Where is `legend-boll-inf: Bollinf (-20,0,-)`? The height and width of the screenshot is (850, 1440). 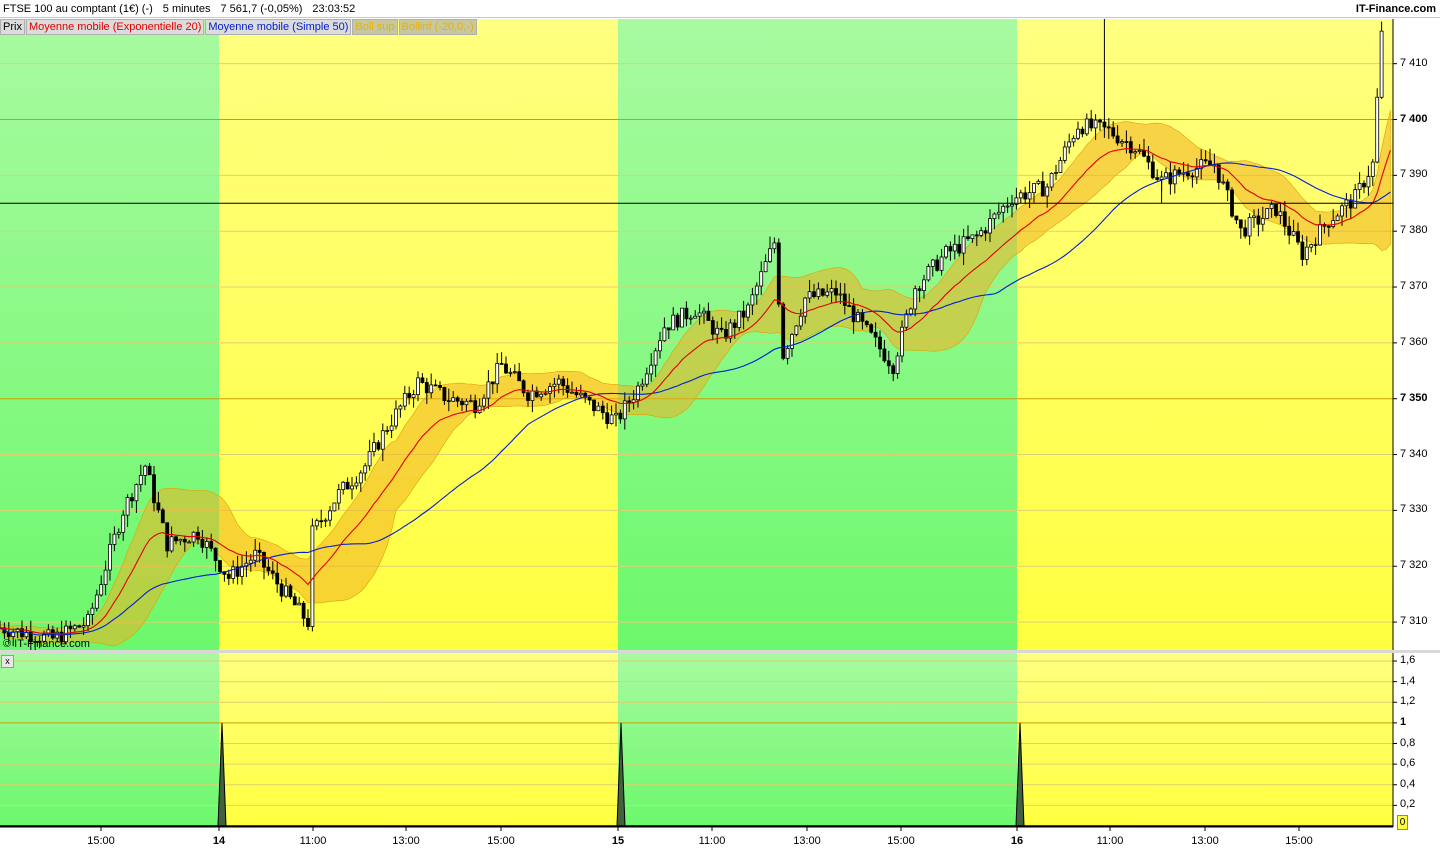 legend-boll-inf: Bollinf (-20,0,-) is located at coordinates (437, 27).